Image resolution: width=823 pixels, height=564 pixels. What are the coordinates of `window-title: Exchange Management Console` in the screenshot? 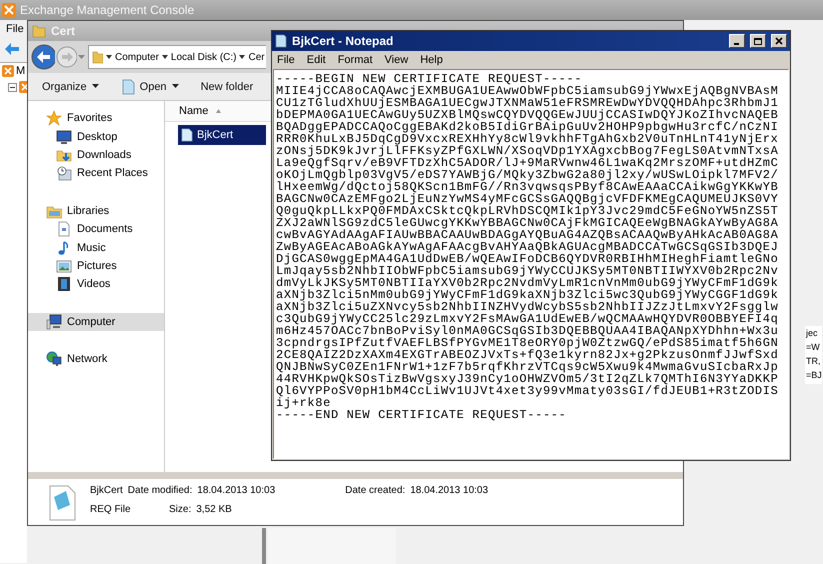 It's located at (107, 10).